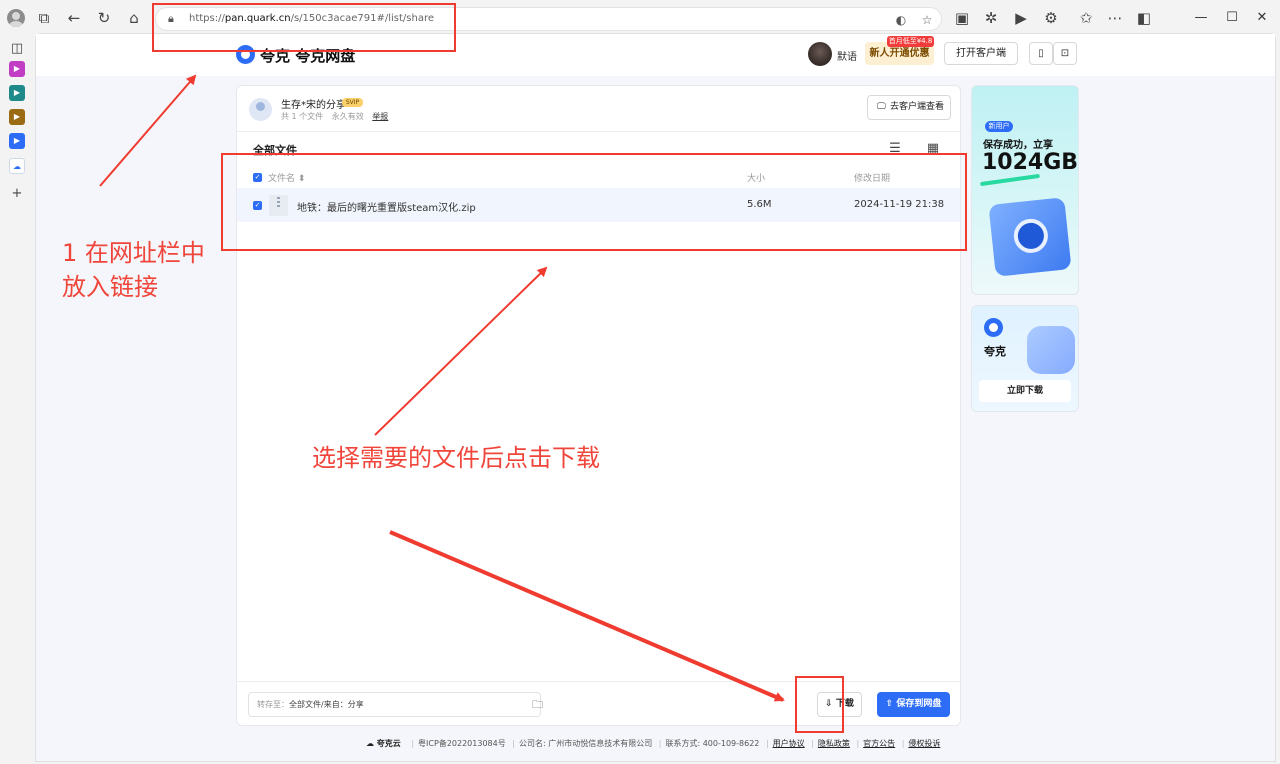 The height and width of the screenshot is (764, 1280). I want to click on ad-headline: 保存成功，立享, so click(1018, 145).